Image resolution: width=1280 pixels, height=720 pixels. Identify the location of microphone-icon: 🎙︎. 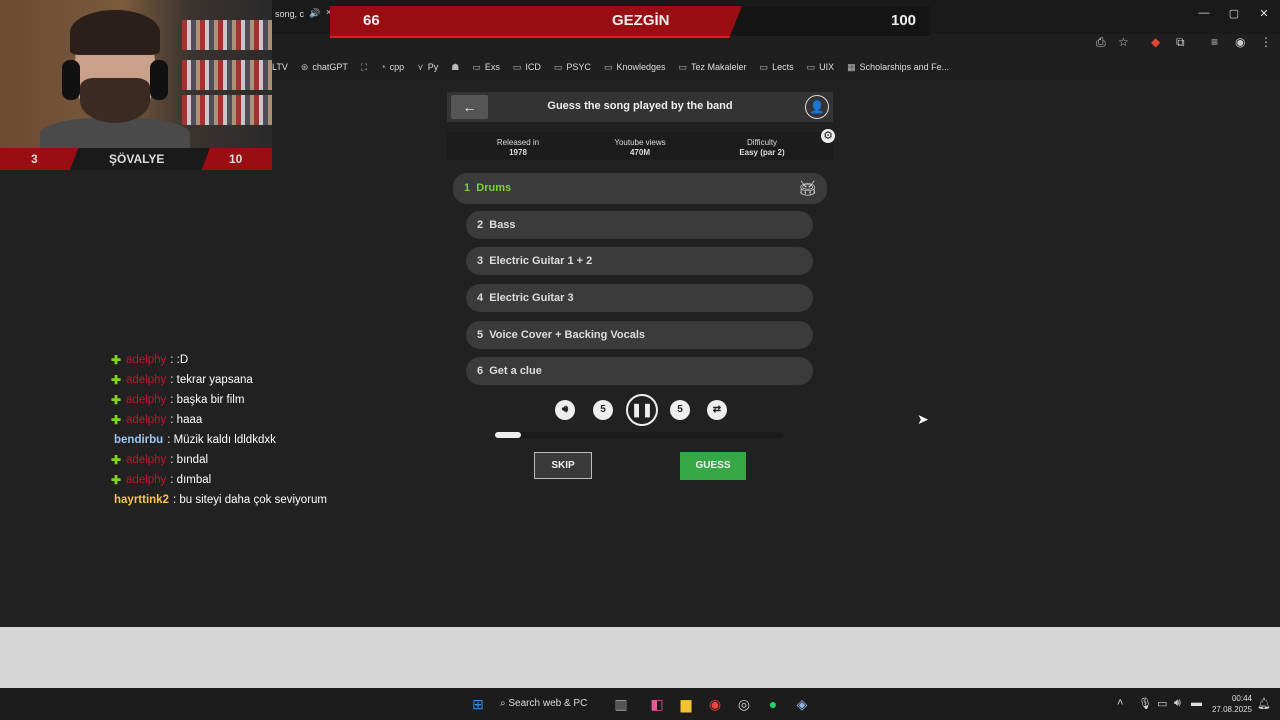
(1145, 703).